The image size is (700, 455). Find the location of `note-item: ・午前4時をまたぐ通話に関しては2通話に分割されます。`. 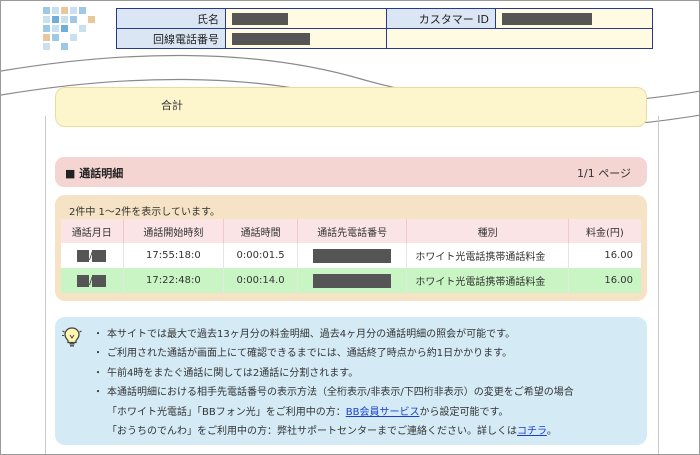

note-item: ・午前4時をまたぐ通話に関しては2通話に分割されます。 is located at coordinates (226, 373).